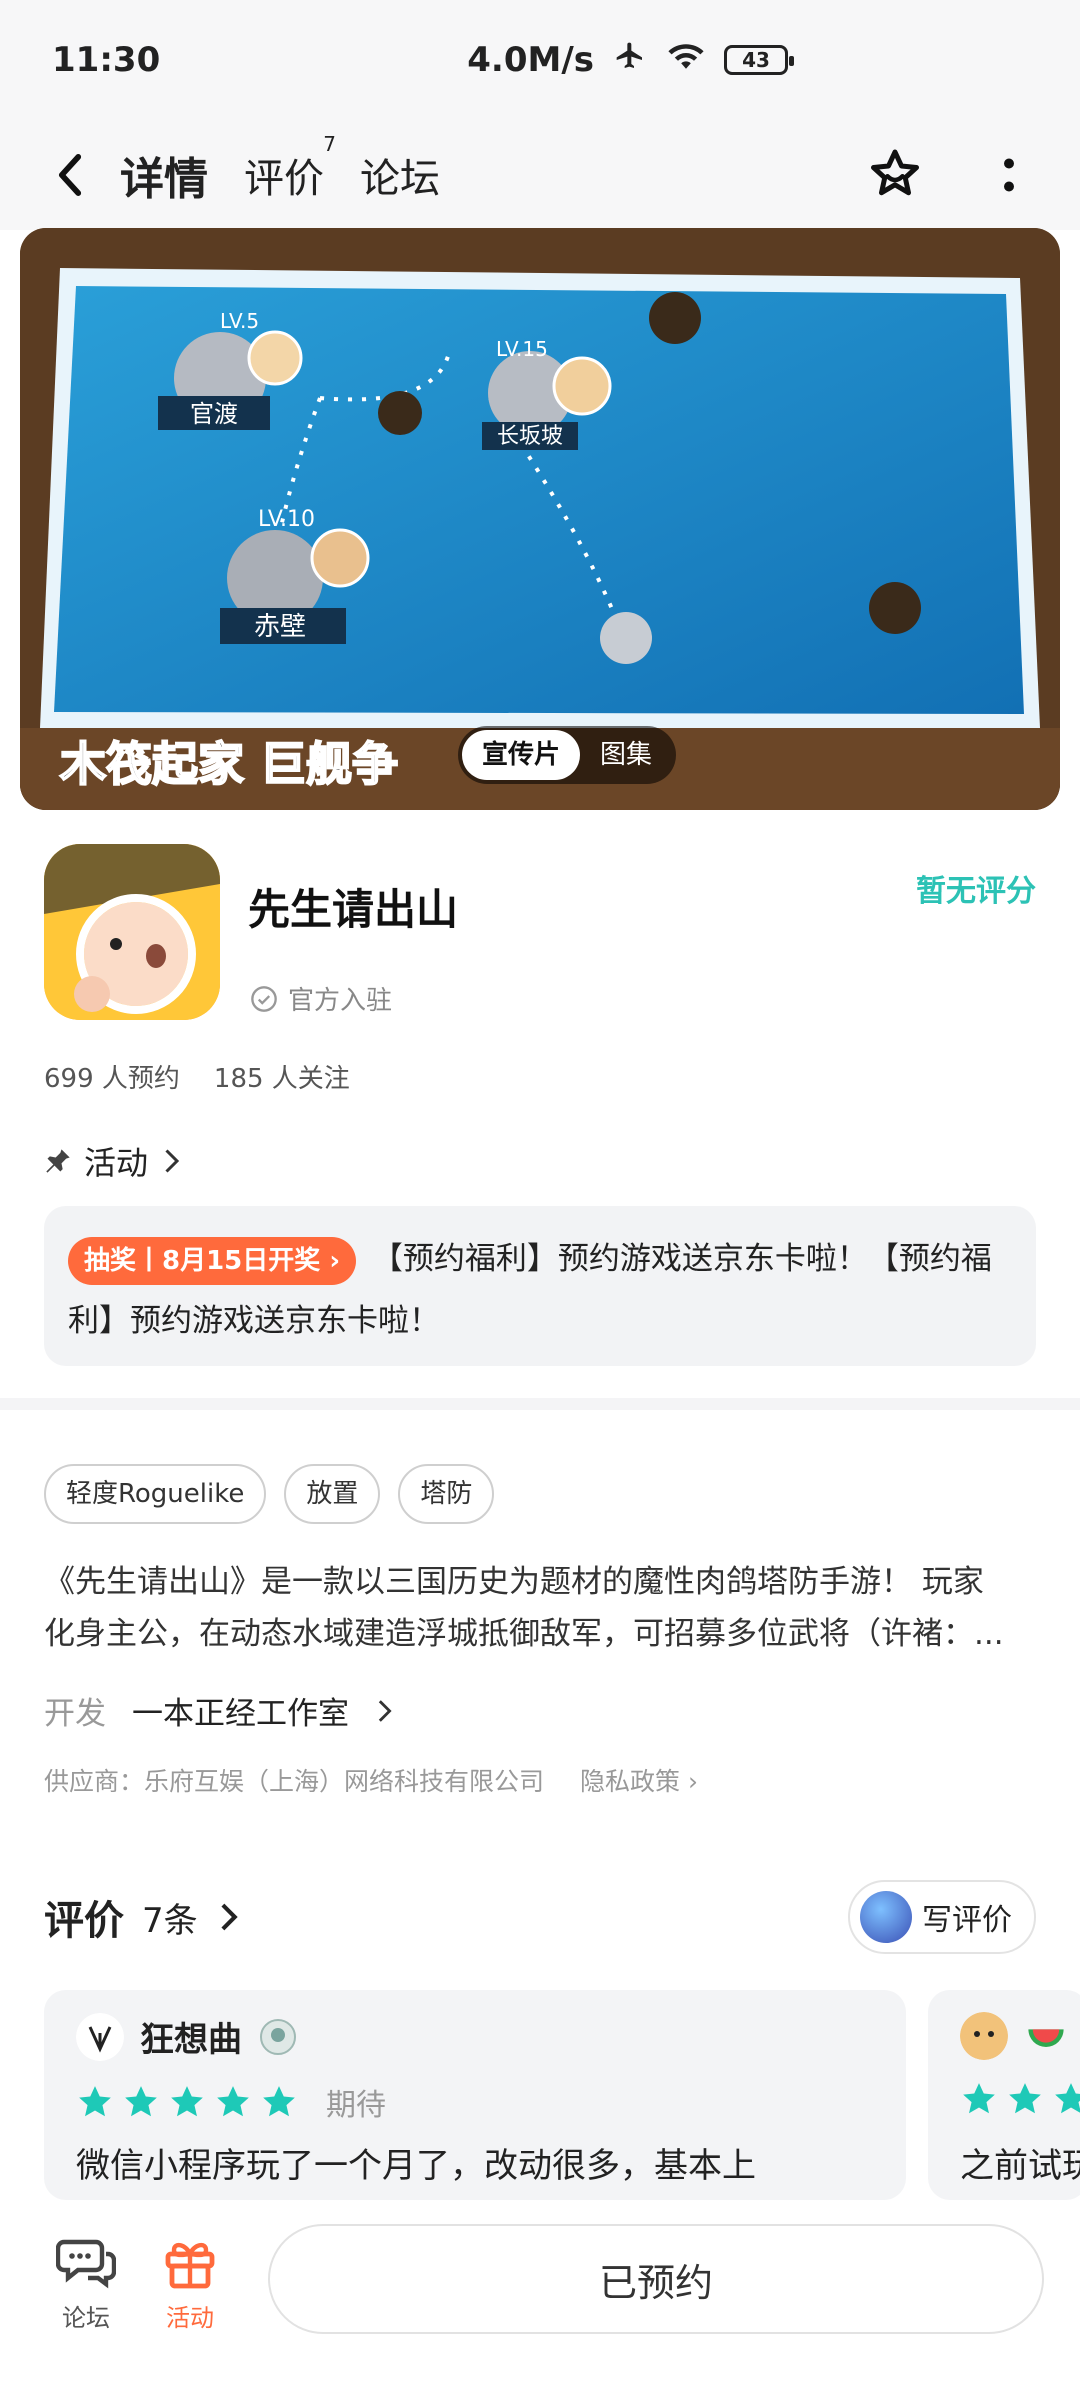 The height and width of the screenshot is (2400, 1080). I want to click on verified-check-icon, so click(264, 998).